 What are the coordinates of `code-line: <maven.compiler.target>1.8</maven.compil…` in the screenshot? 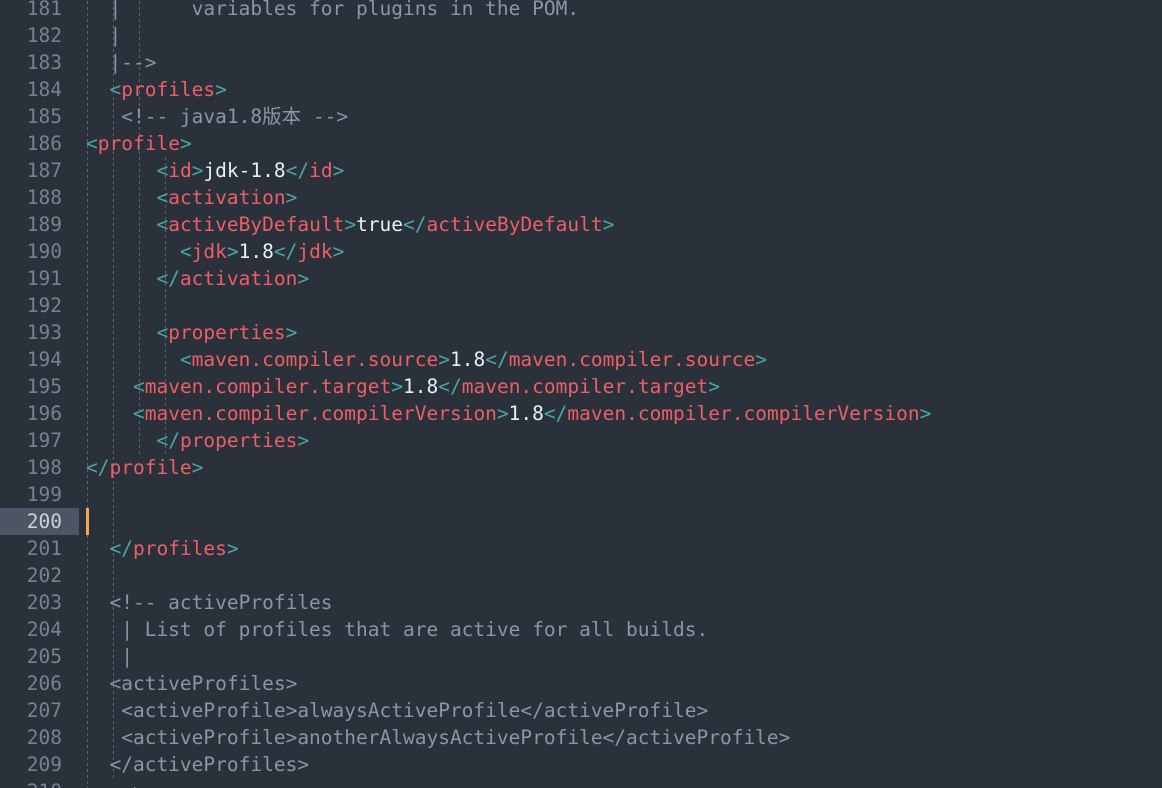 It's located at (403, 386).